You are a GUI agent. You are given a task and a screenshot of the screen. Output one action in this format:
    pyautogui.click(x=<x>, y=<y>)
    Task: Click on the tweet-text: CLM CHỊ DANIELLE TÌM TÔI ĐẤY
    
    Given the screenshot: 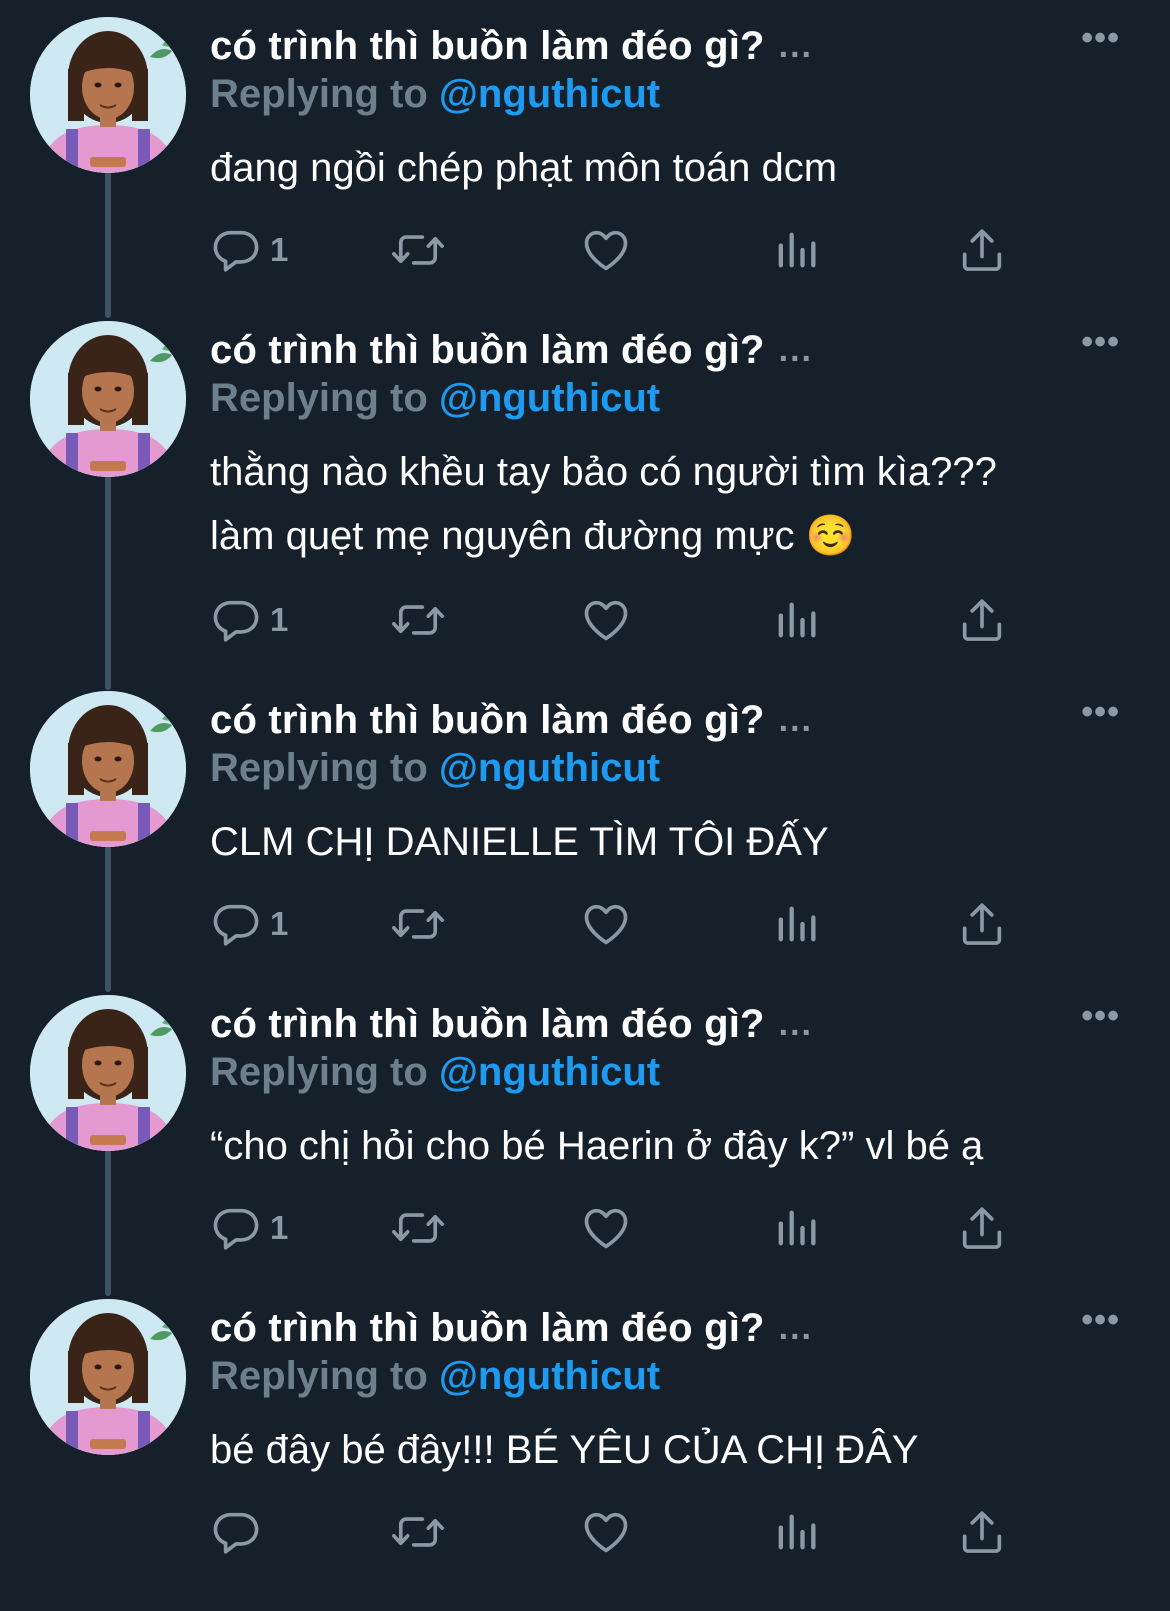 What is the action you would take?
    pyautogui.click(x=519, y=842)
    